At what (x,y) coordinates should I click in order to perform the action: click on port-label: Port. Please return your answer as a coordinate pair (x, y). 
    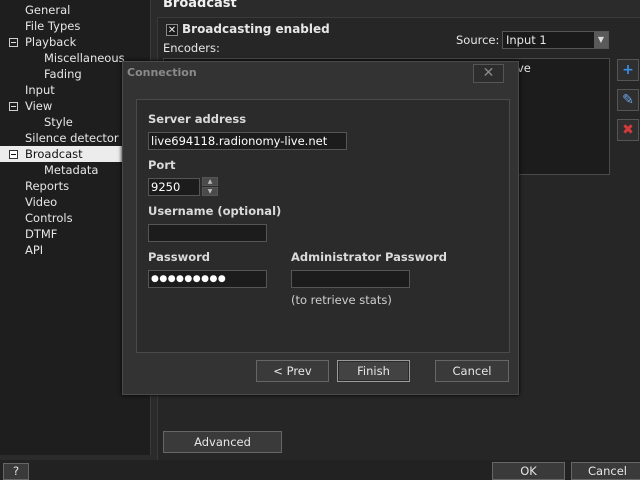
    Looking at the image, I should click on (162, 165).